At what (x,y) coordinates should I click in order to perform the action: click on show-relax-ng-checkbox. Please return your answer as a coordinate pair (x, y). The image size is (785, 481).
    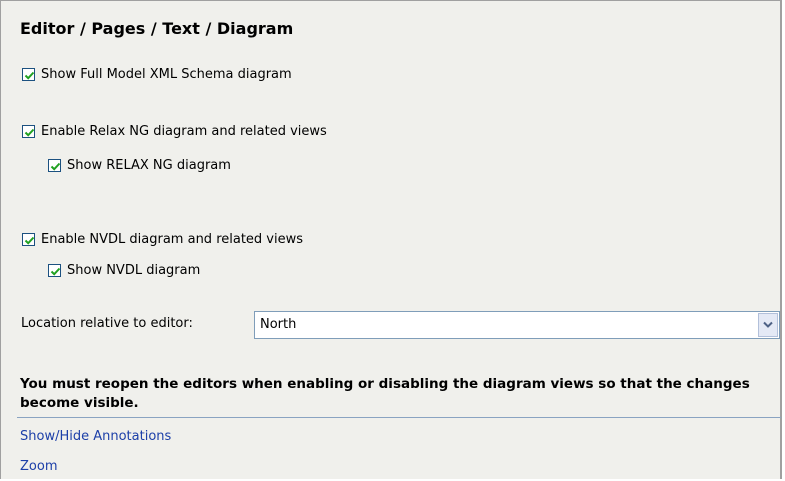
    Looking at the image, I should click on (54, 165).